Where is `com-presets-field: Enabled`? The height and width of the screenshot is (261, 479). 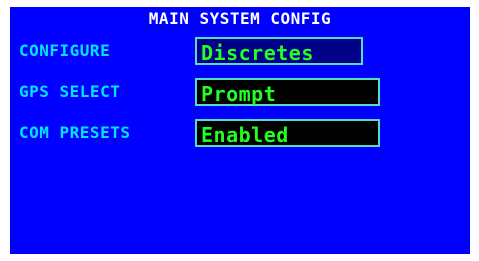 com-presets-field: Enabled is located at coordinates (287, 133).